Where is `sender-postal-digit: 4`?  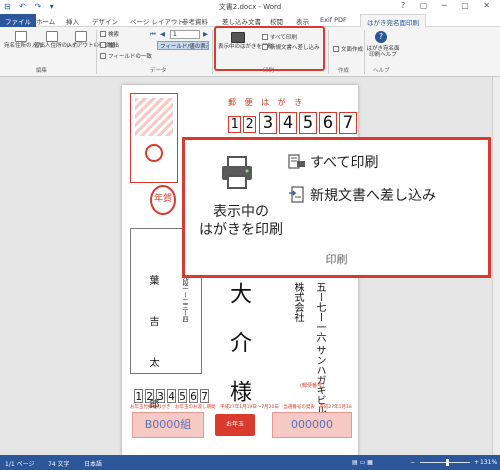
sender-postal-digit: 4 is located at coordinates (171, 396).